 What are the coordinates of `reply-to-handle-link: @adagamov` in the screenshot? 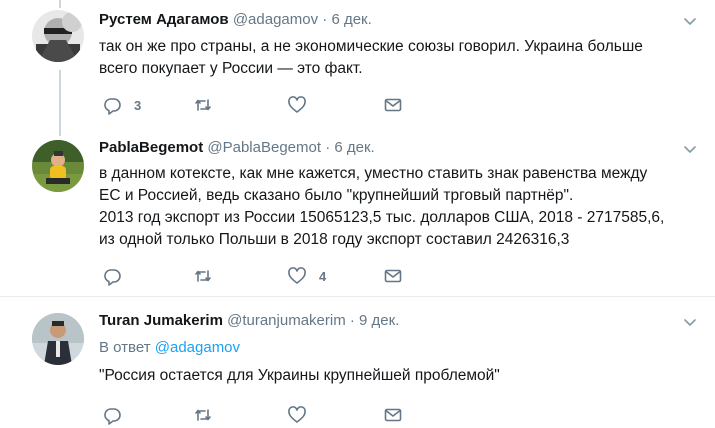 It's located at (197, 347).